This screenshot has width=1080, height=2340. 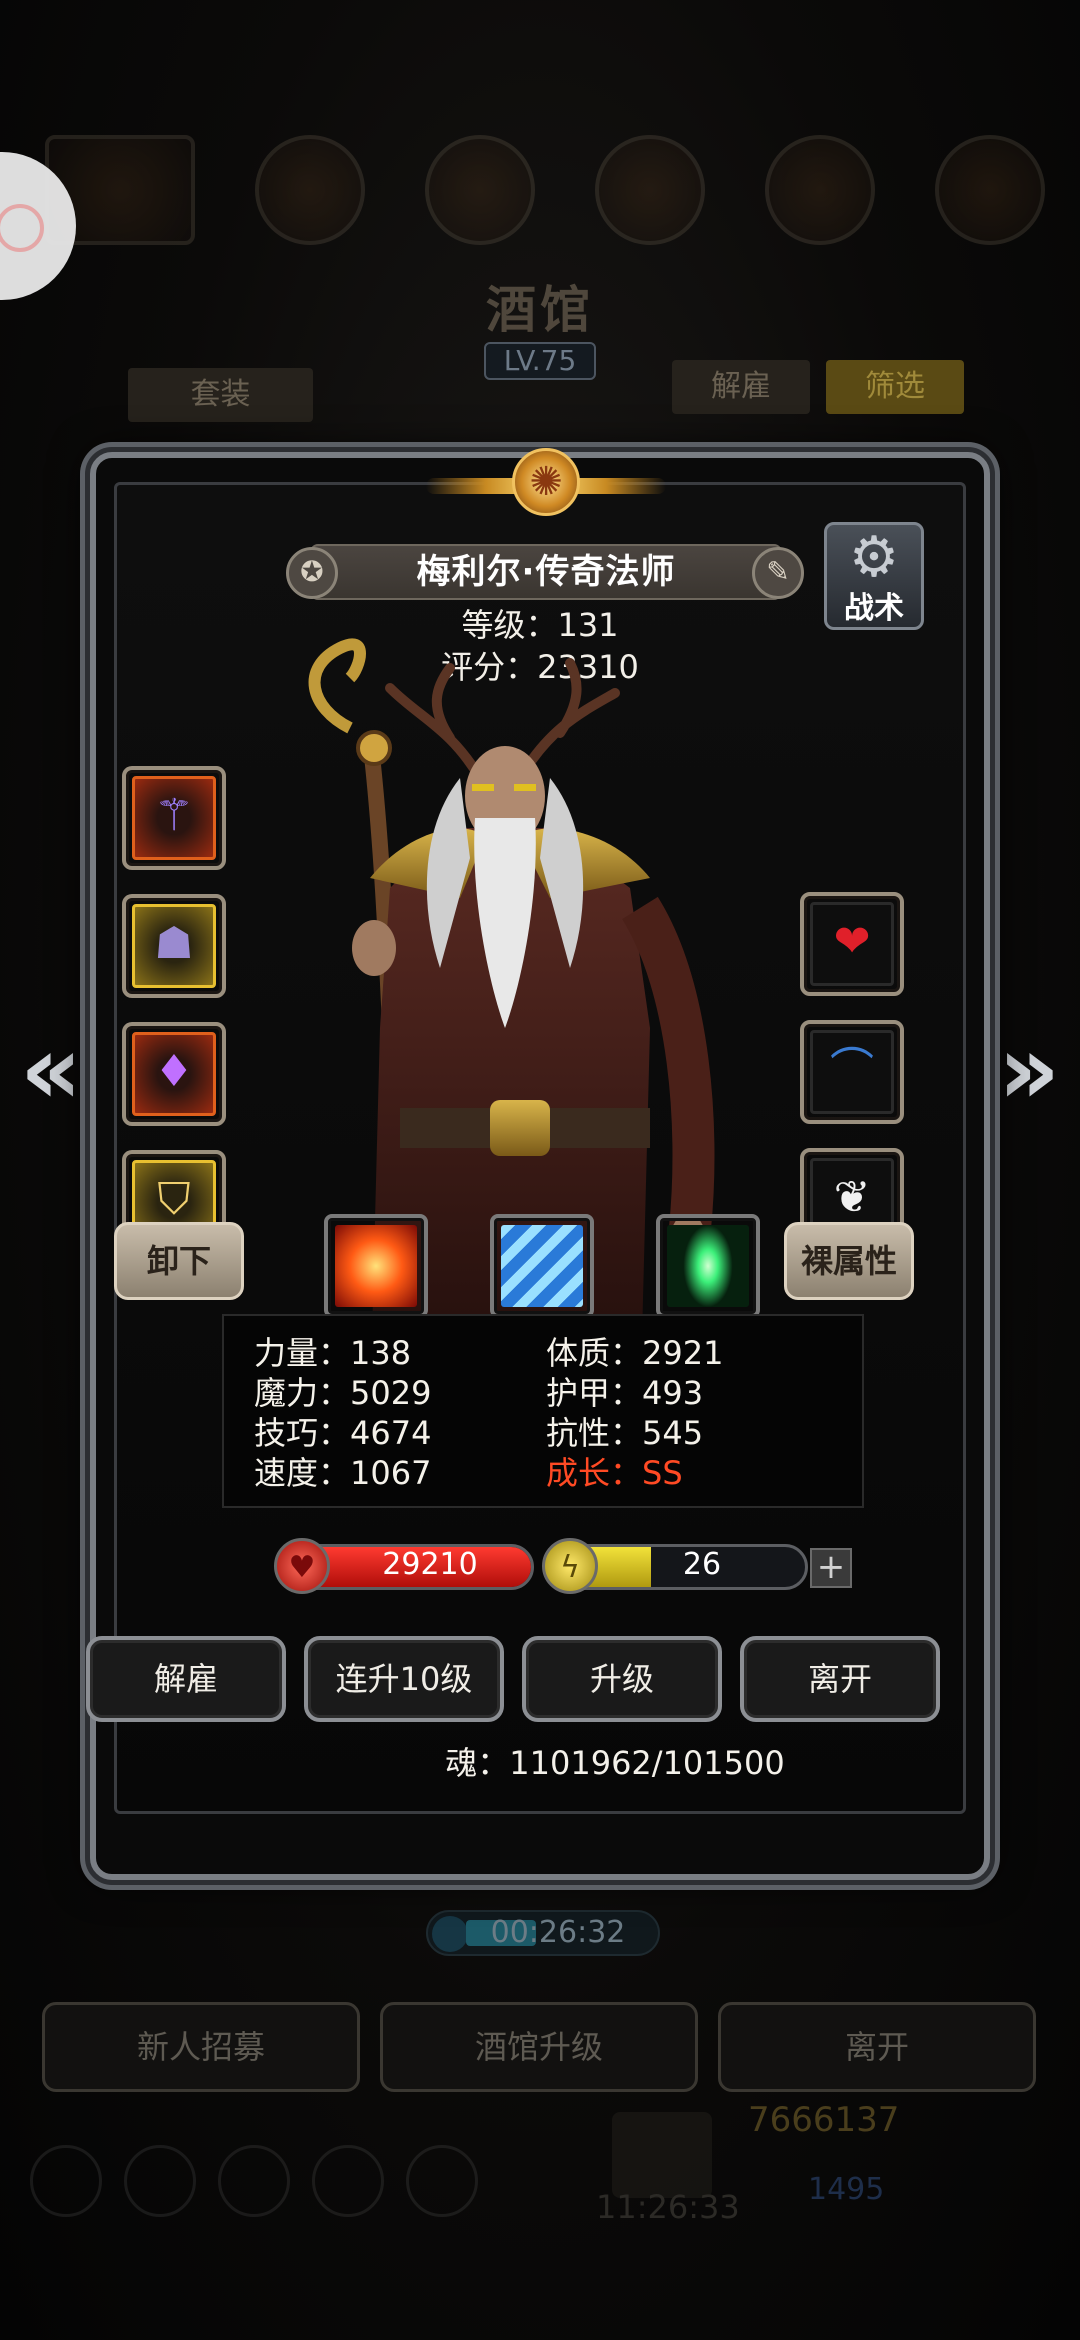 I want to click on water-orb-icon, so click(x=820, y=190).